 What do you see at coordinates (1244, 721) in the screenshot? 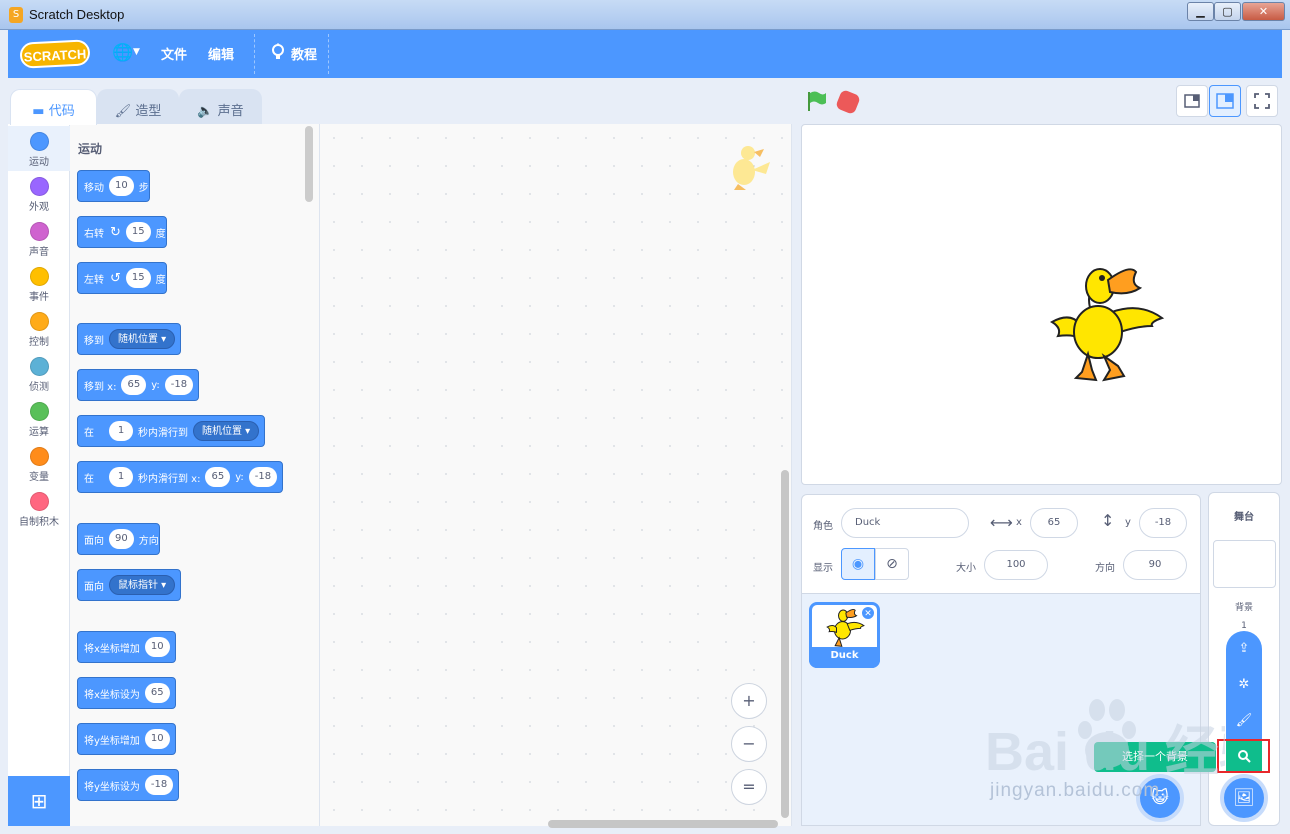
I see `paint-backdrop-button: 🖌` at bounding box center [1244, 721].